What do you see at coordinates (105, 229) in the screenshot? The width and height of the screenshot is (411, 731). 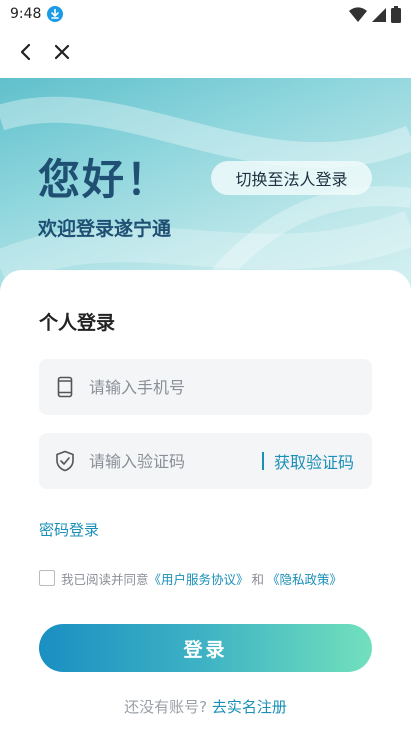 I see `hero-welcome: 欢迎登录遂宁通` at bounding box center [105, 229].